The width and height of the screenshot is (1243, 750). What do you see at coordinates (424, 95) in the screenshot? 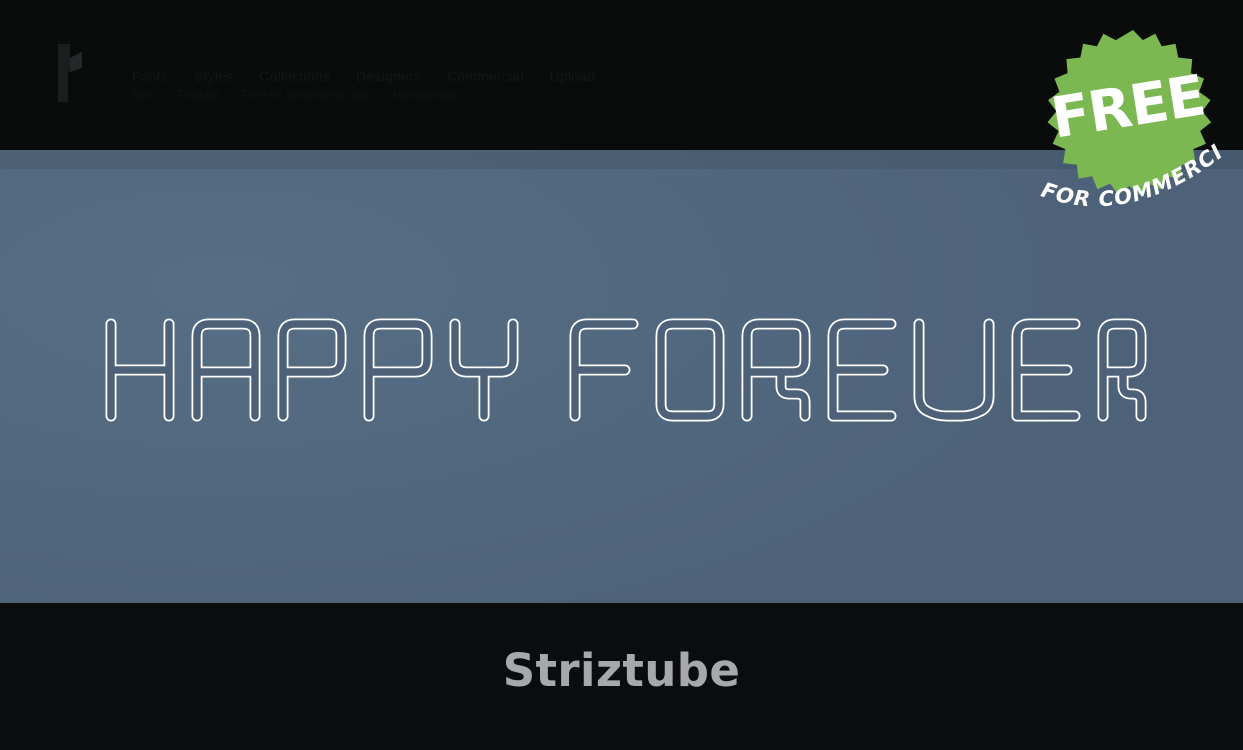
I see `header-subnav-item-handwriting: Handwriting` at bounding box center [424, 95].